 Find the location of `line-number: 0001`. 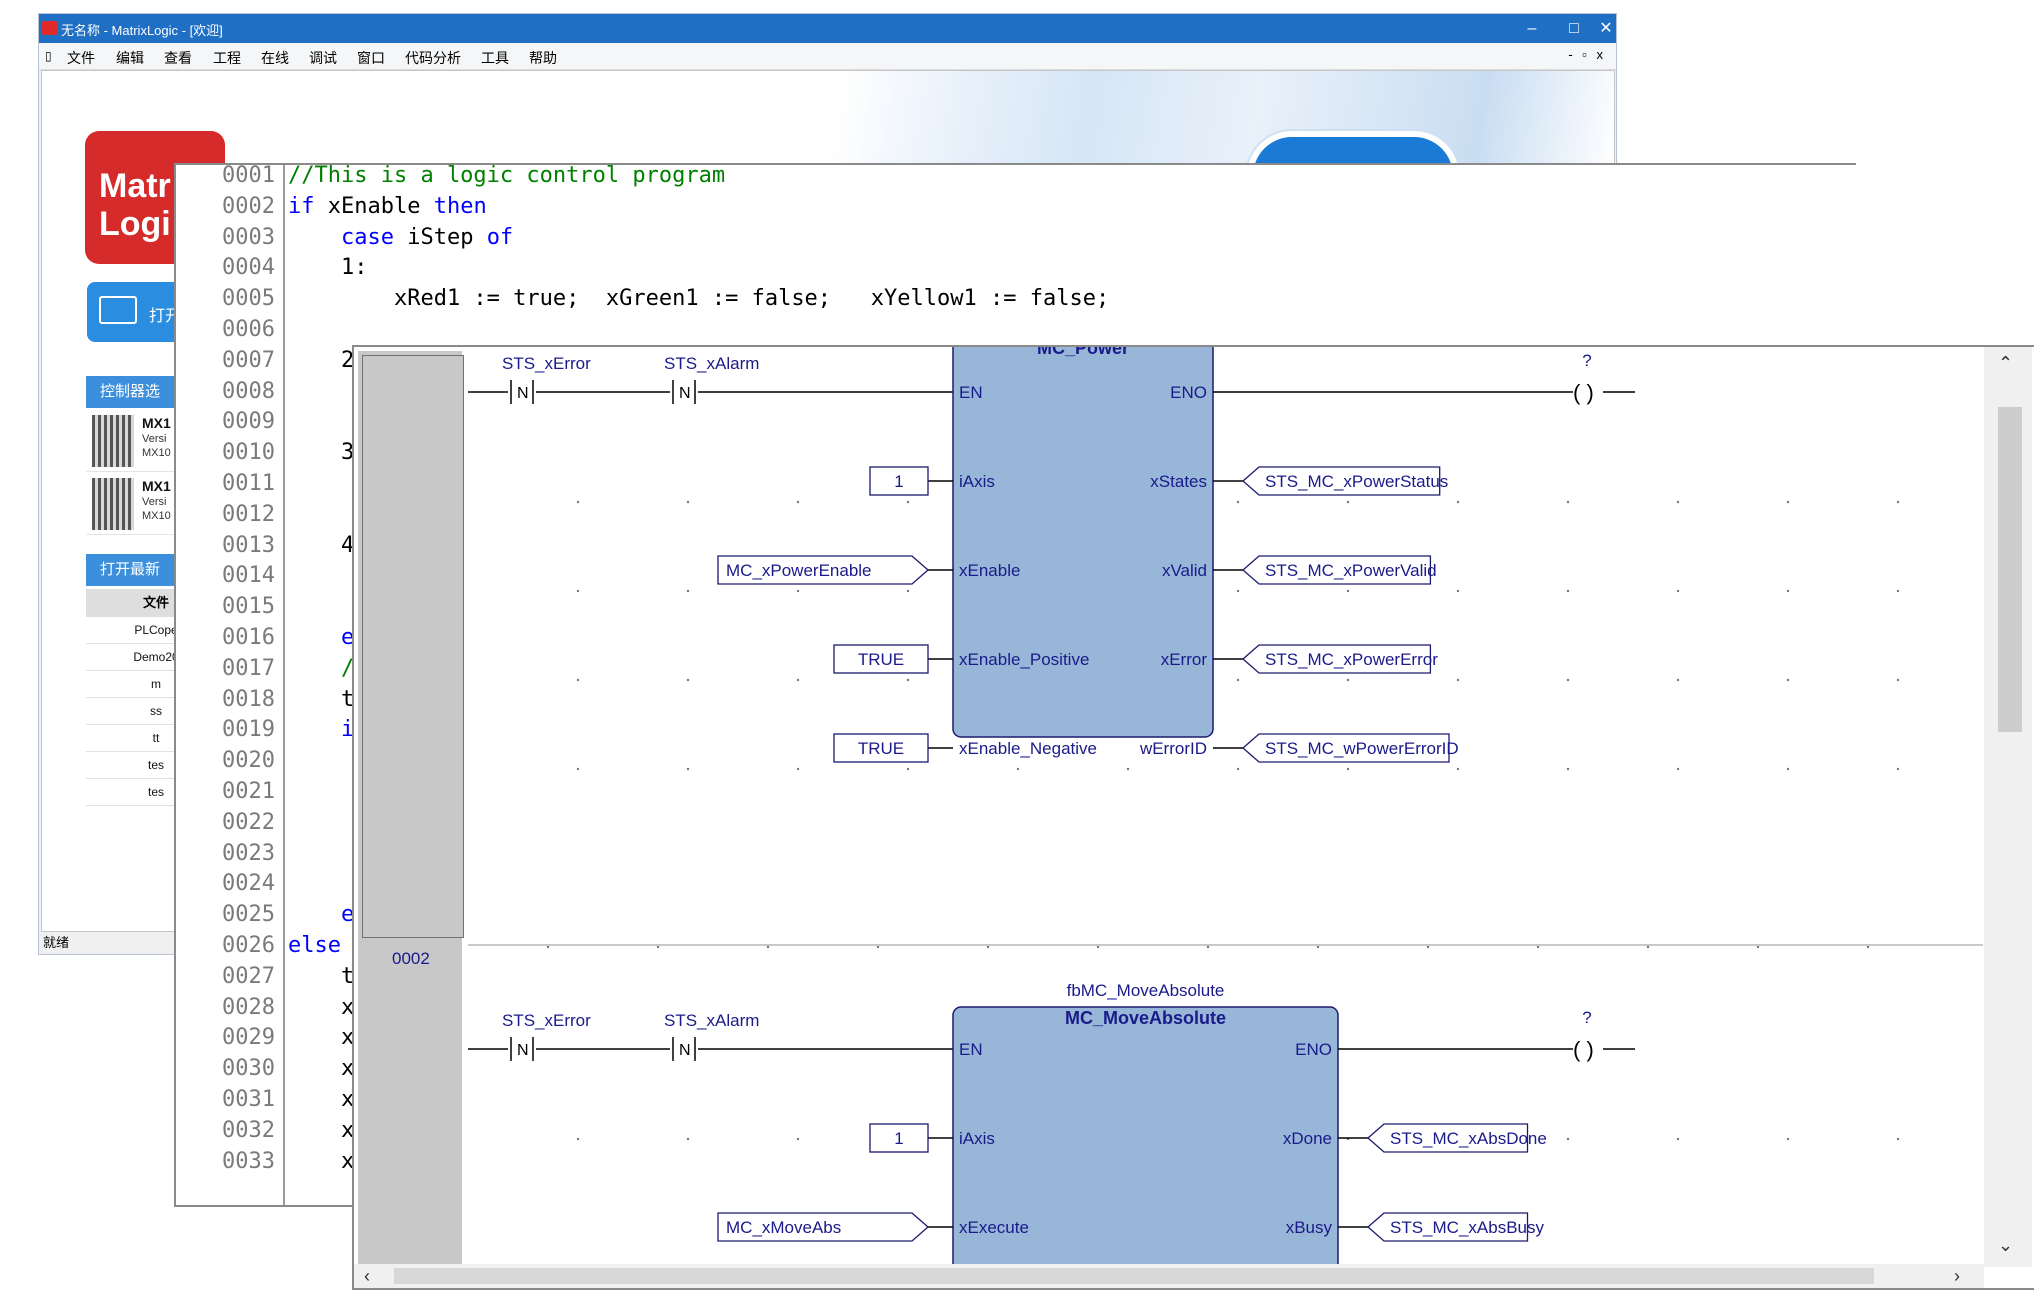

line-number: 0001 is located at coordinates (248, 175).